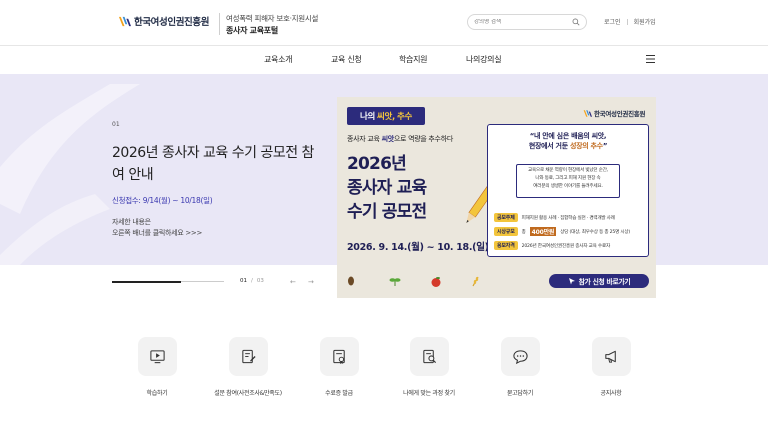 This screenshot has width=768, height=432. What do you see at coordinates (311, 282) in the screenshot?
I see `next-slide-arrow-icon: →` at bounding box center [311, 282].